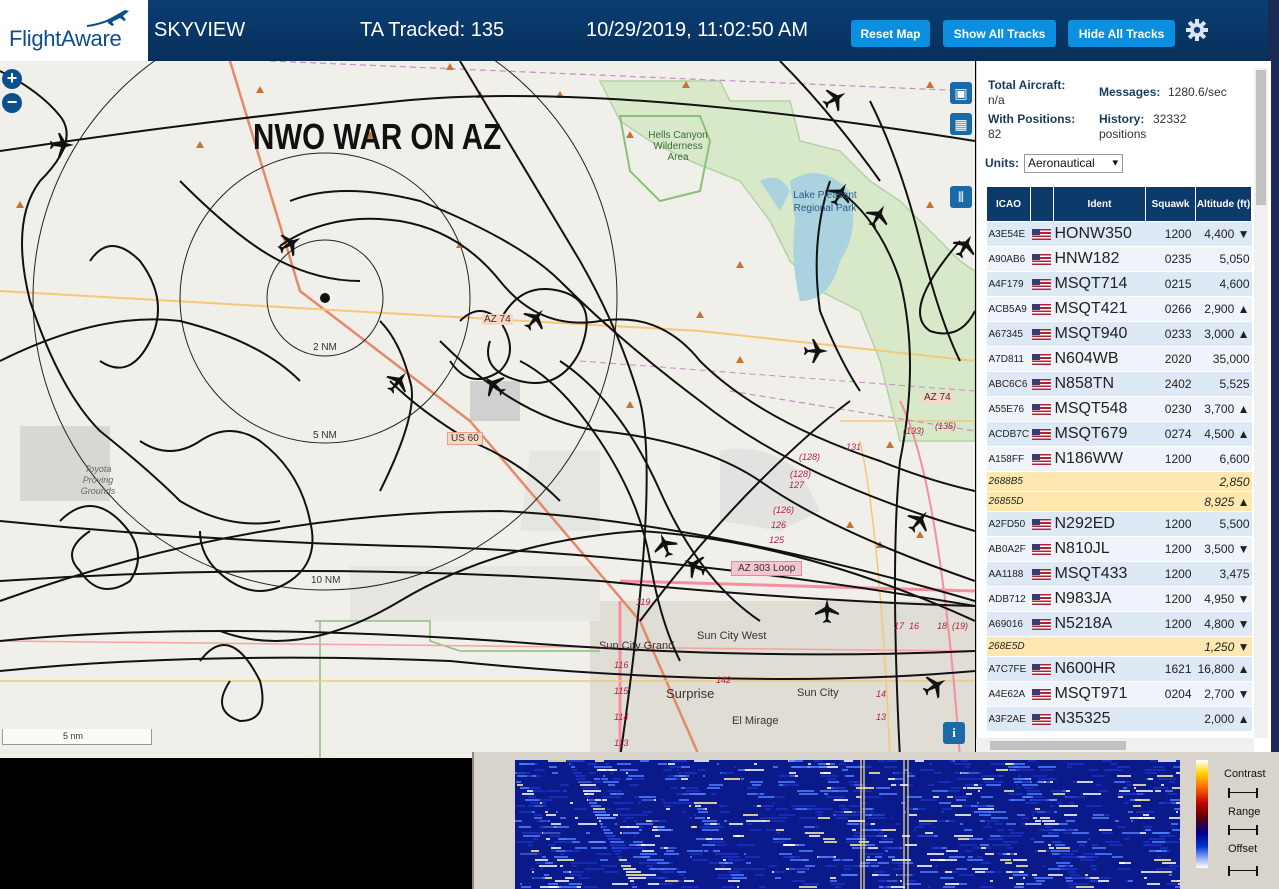  What do you see at coordinates (1008, 234) in the screenshot?
I see `icao-cell: A3E54E` at bounding box center [1008, 234].